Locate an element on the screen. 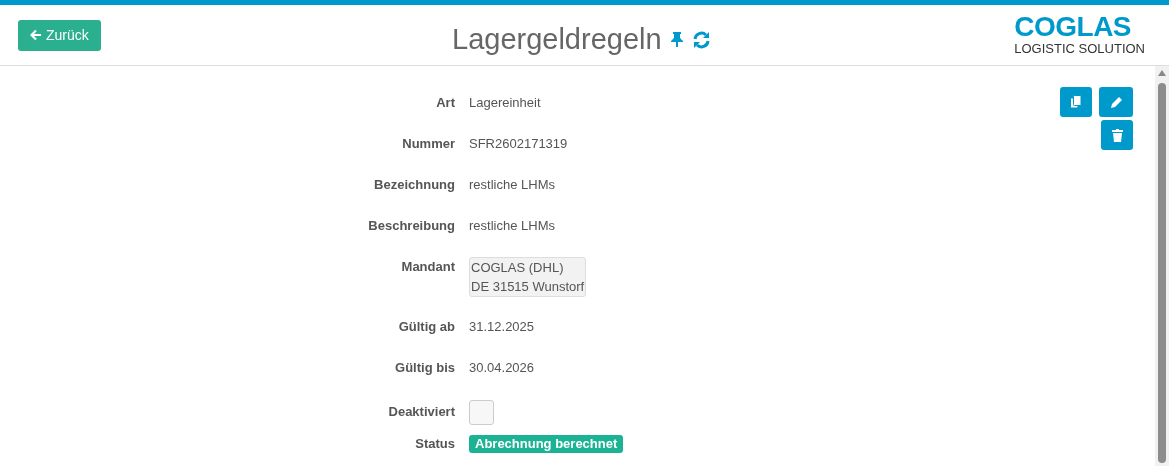 The width and height of the screenshot is (1169, 466). arrow-left-icon is located at coordinates (36, 35).